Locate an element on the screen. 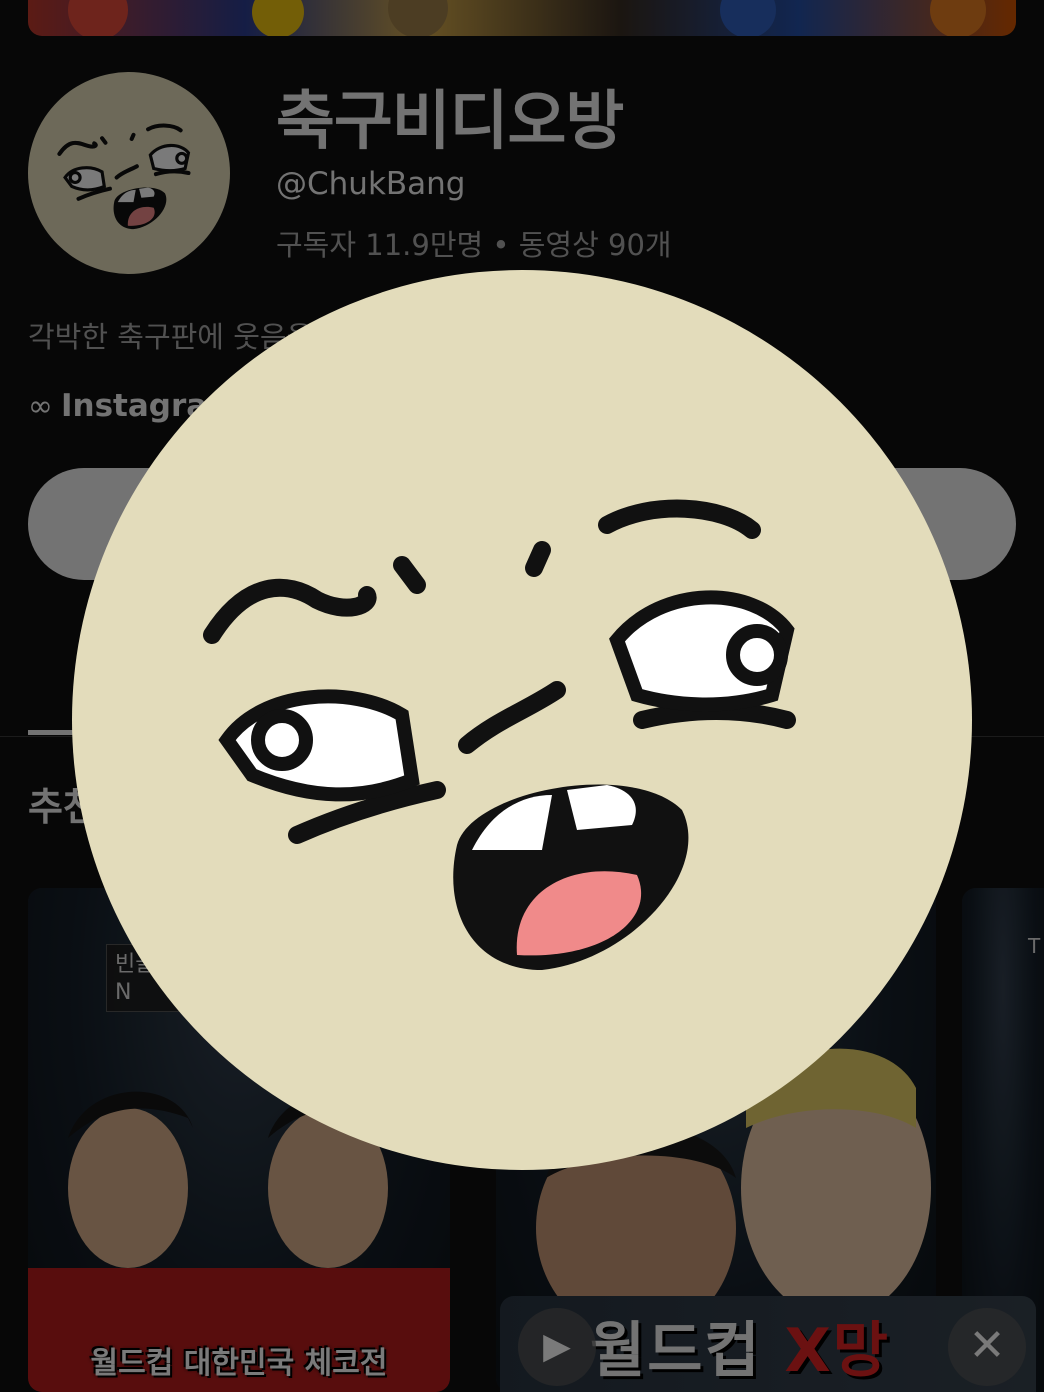 The image size is (1044, 1392). mini-player-title: 월드컵 X망 is located at coordinates (740, 1351).